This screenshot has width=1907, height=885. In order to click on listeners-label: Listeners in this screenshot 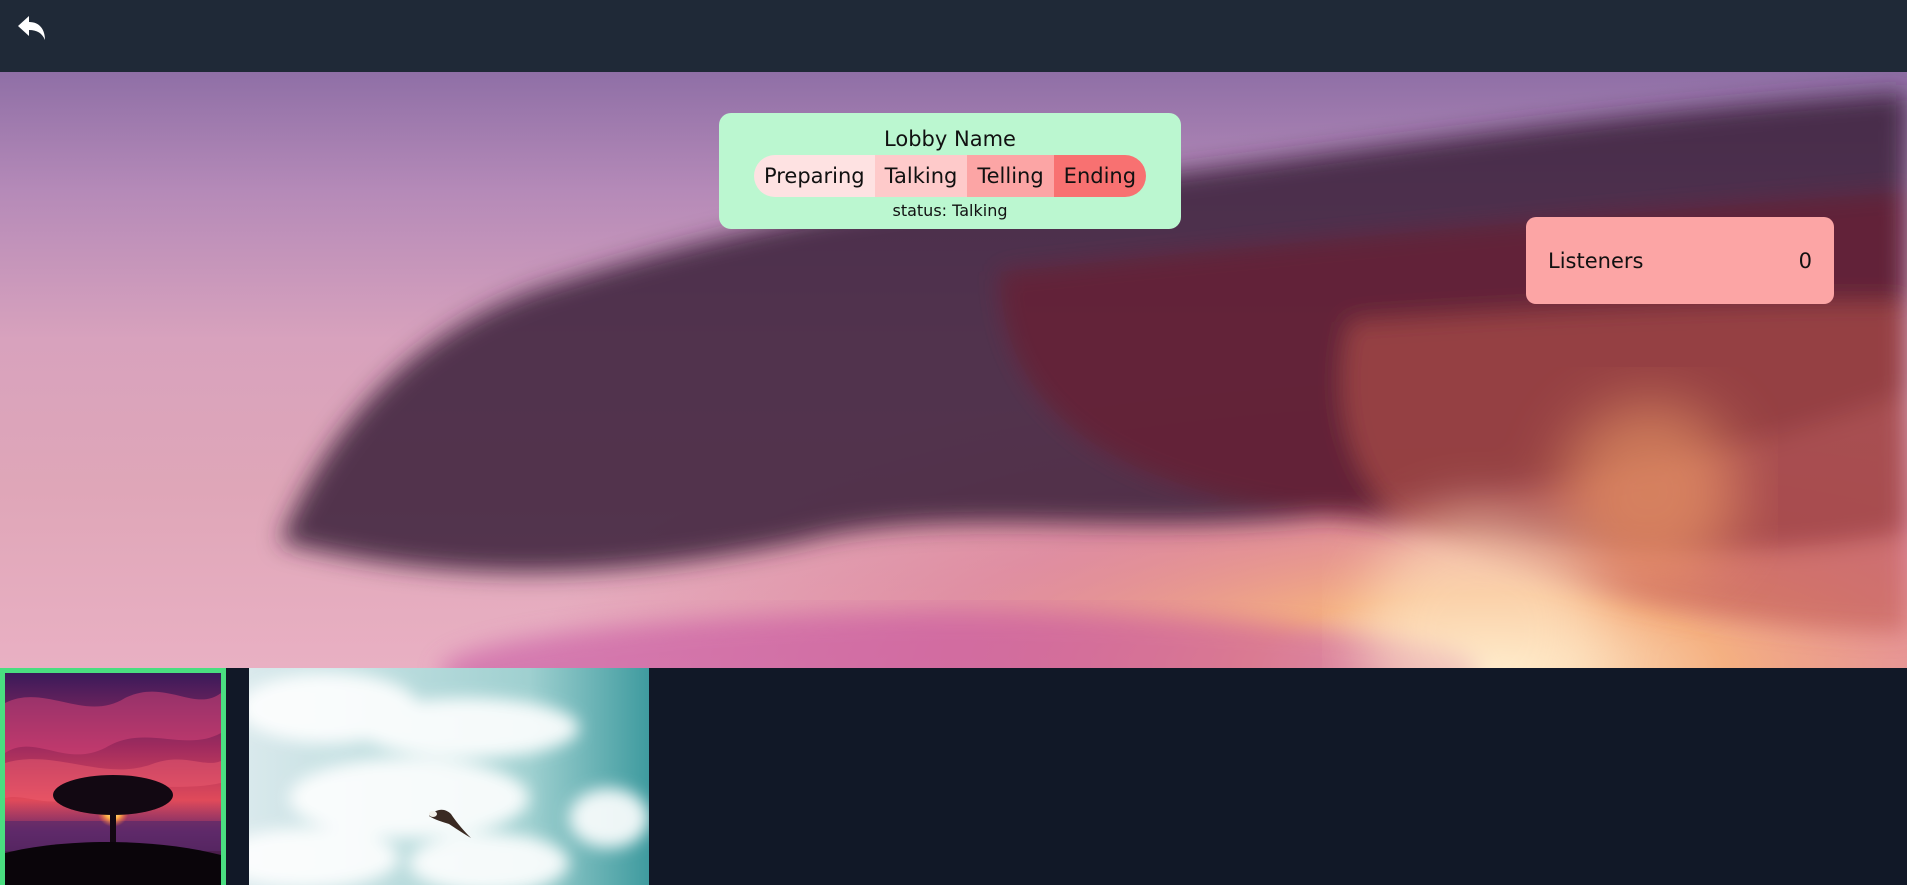, I will do `click(1596, 260)`.